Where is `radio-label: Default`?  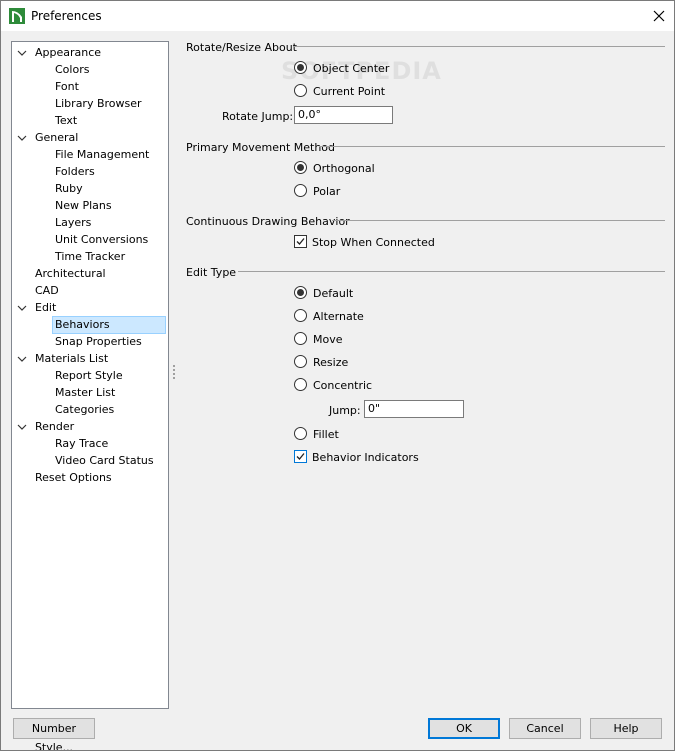
radio-label: Default is located at coordinates (333, 293).